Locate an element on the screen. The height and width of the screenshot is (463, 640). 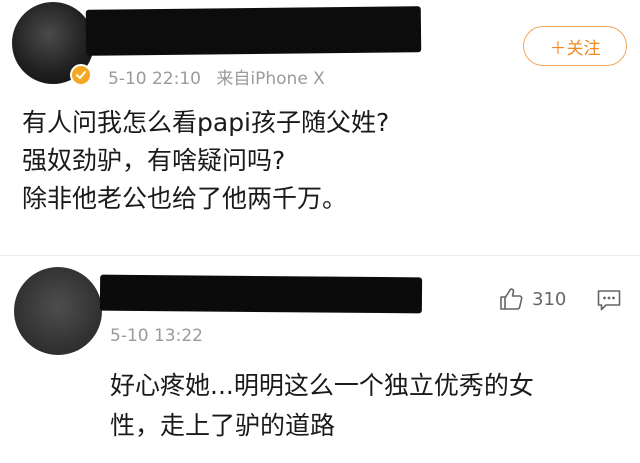
comment-line: 性，走上了驴的道路 is located at coordinates (223, 425).